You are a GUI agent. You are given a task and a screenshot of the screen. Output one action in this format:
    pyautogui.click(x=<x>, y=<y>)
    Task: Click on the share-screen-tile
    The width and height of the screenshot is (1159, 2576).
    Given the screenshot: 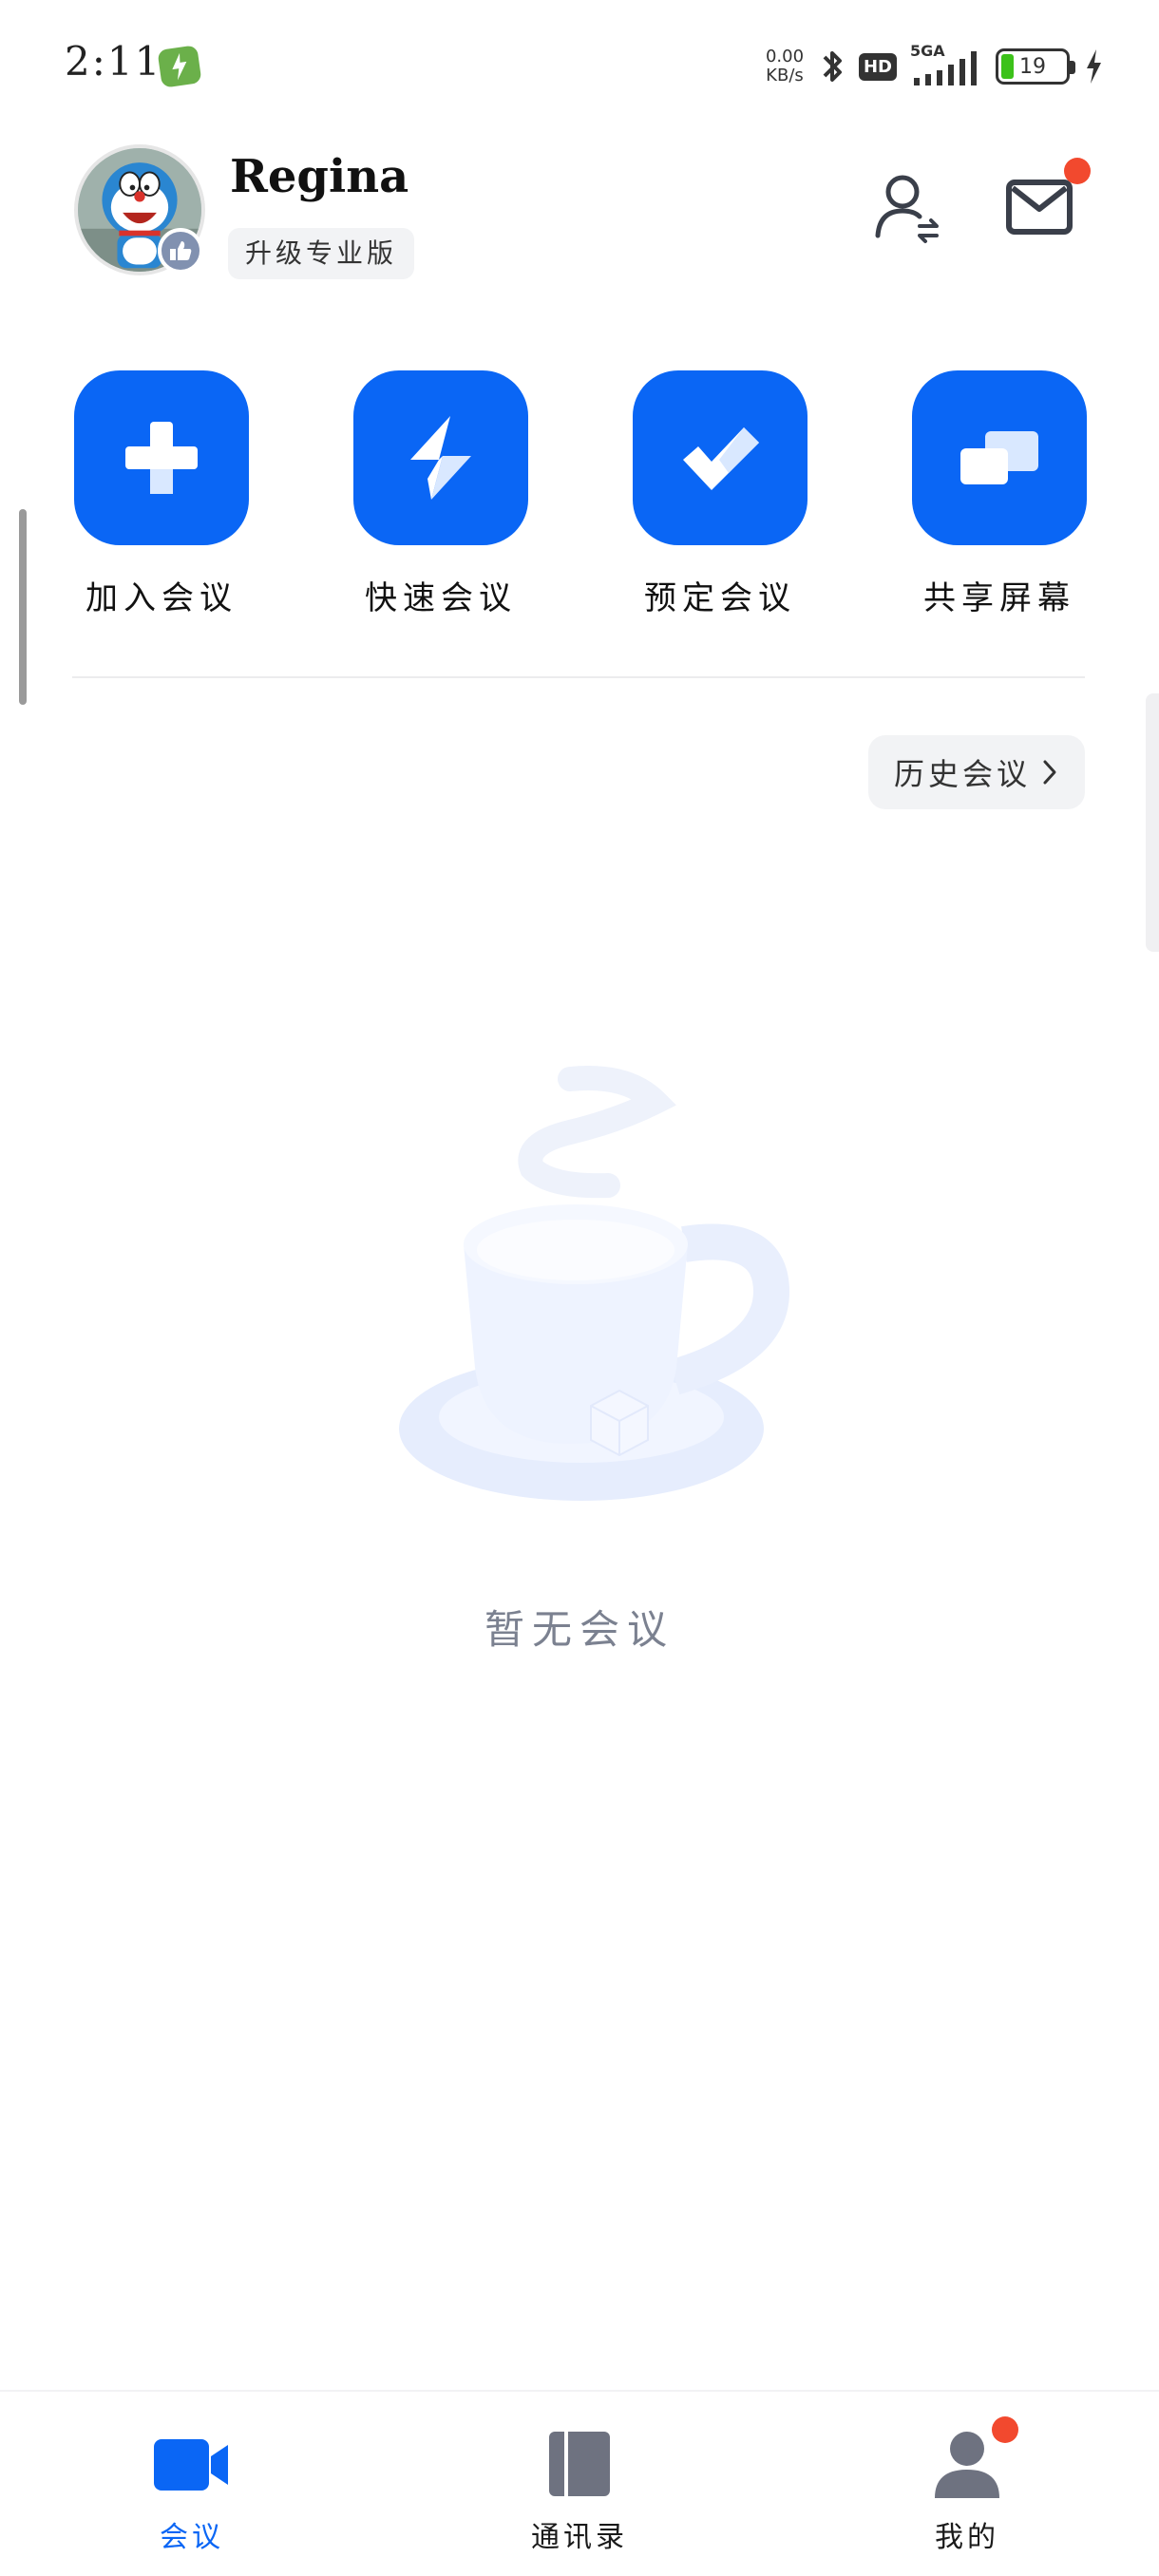 What is the action you would take?
    pyautogui.click(x=999, y=457)
    